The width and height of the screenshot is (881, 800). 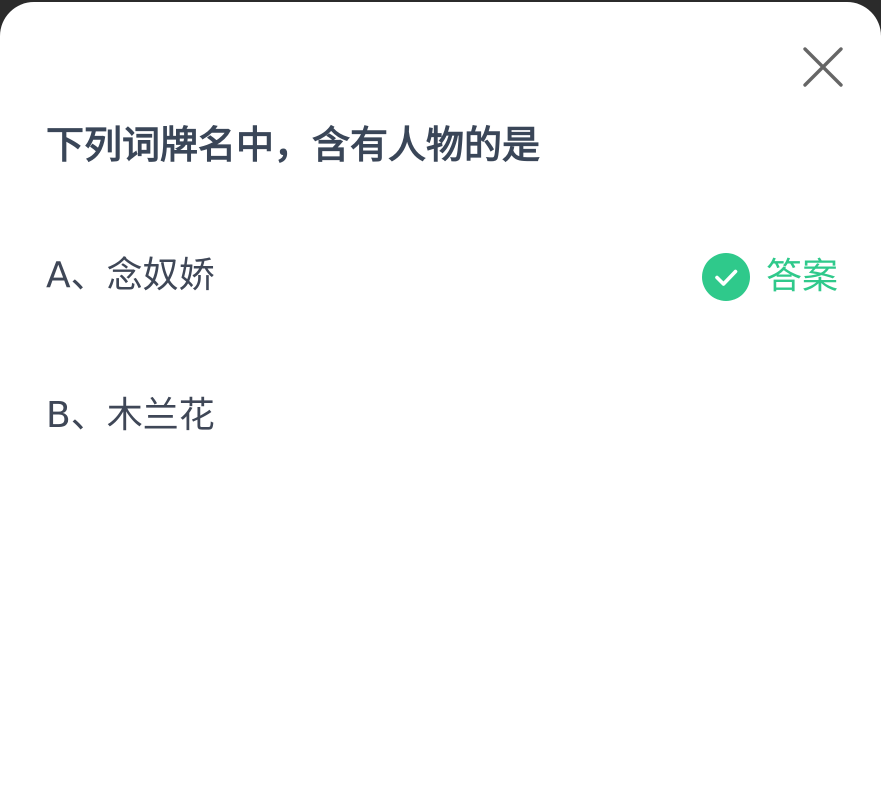 I want to click on close-button, so click(x=823, y=67).